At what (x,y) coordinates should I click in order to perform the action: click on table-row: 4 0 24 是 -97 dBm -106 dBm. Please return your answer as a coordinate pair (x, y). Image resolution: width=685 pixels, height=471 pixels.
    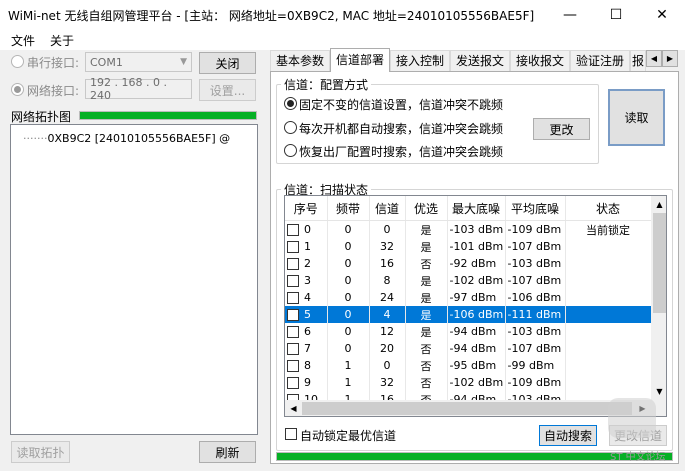
    Looking at the image, I should click on (468, 297).